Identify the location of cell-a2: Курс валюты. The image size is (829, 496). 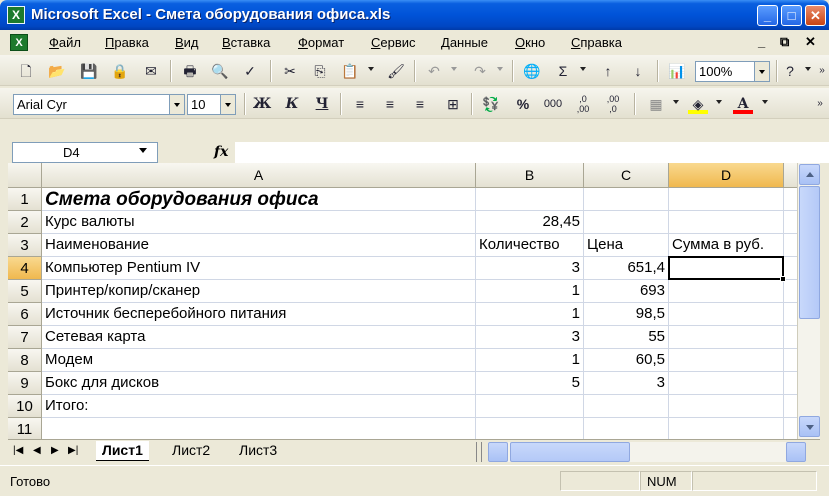
(259, 222).